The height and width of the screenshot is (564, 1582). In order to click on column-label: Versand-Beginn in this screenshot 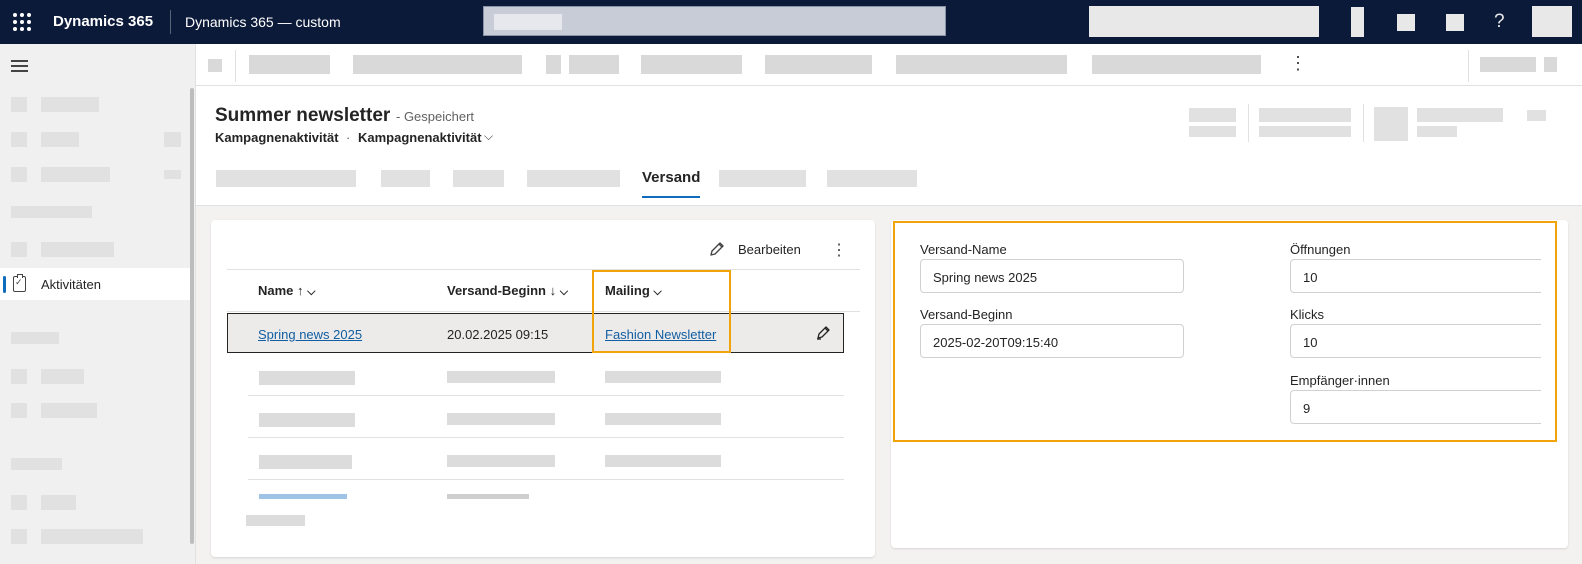, I will do `click(496, 290)`.